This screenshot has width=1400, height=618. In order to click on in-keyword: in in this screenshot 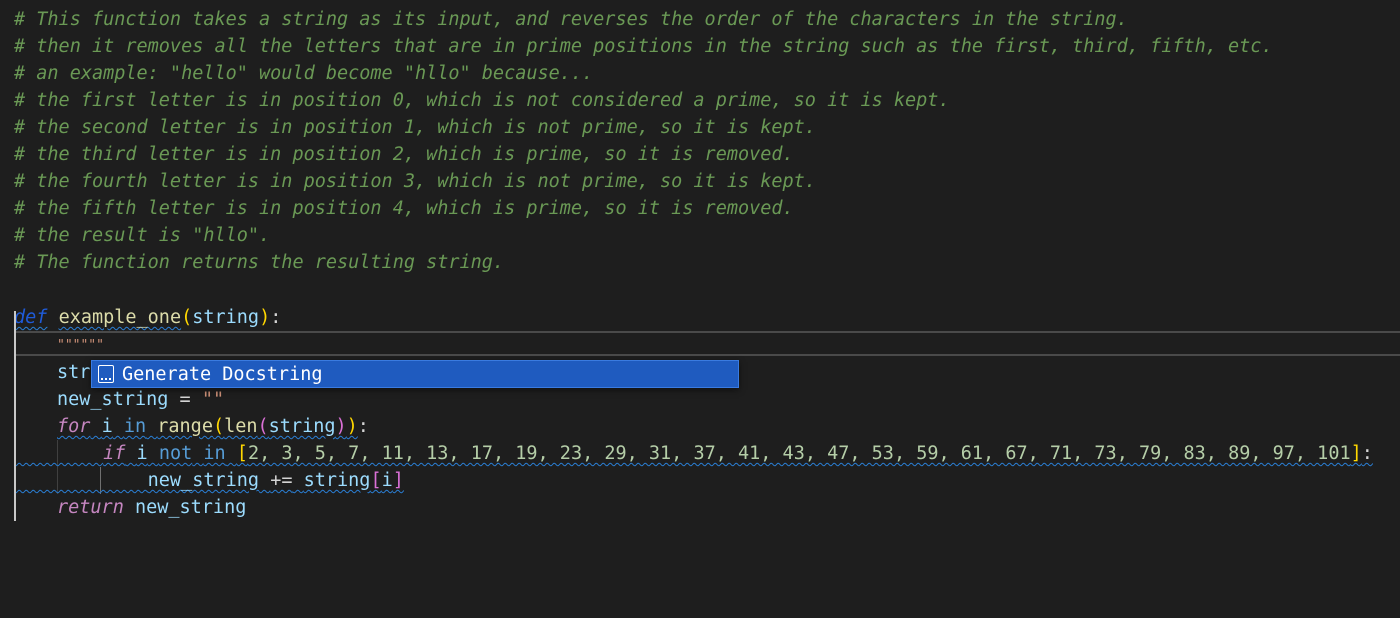, I will do `click(135, 426)`.